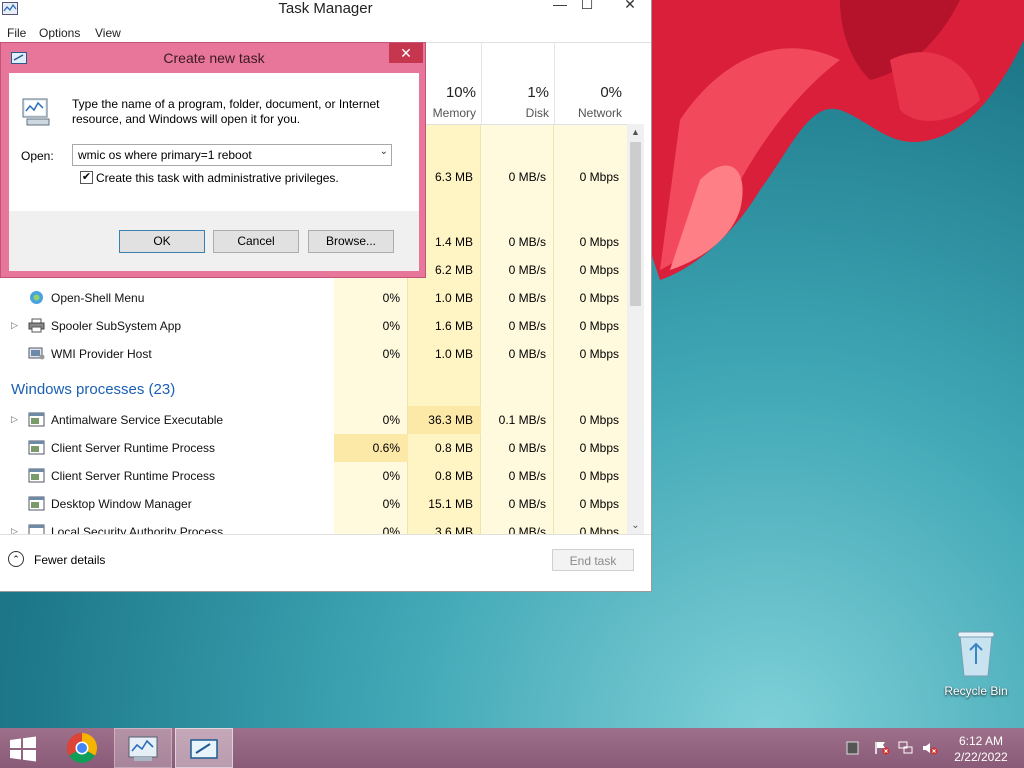  What do you see at coordinates (981, 741) in the screenshot?
I see `clock-time: 6:12 AM` at bounding box center [981, 741].